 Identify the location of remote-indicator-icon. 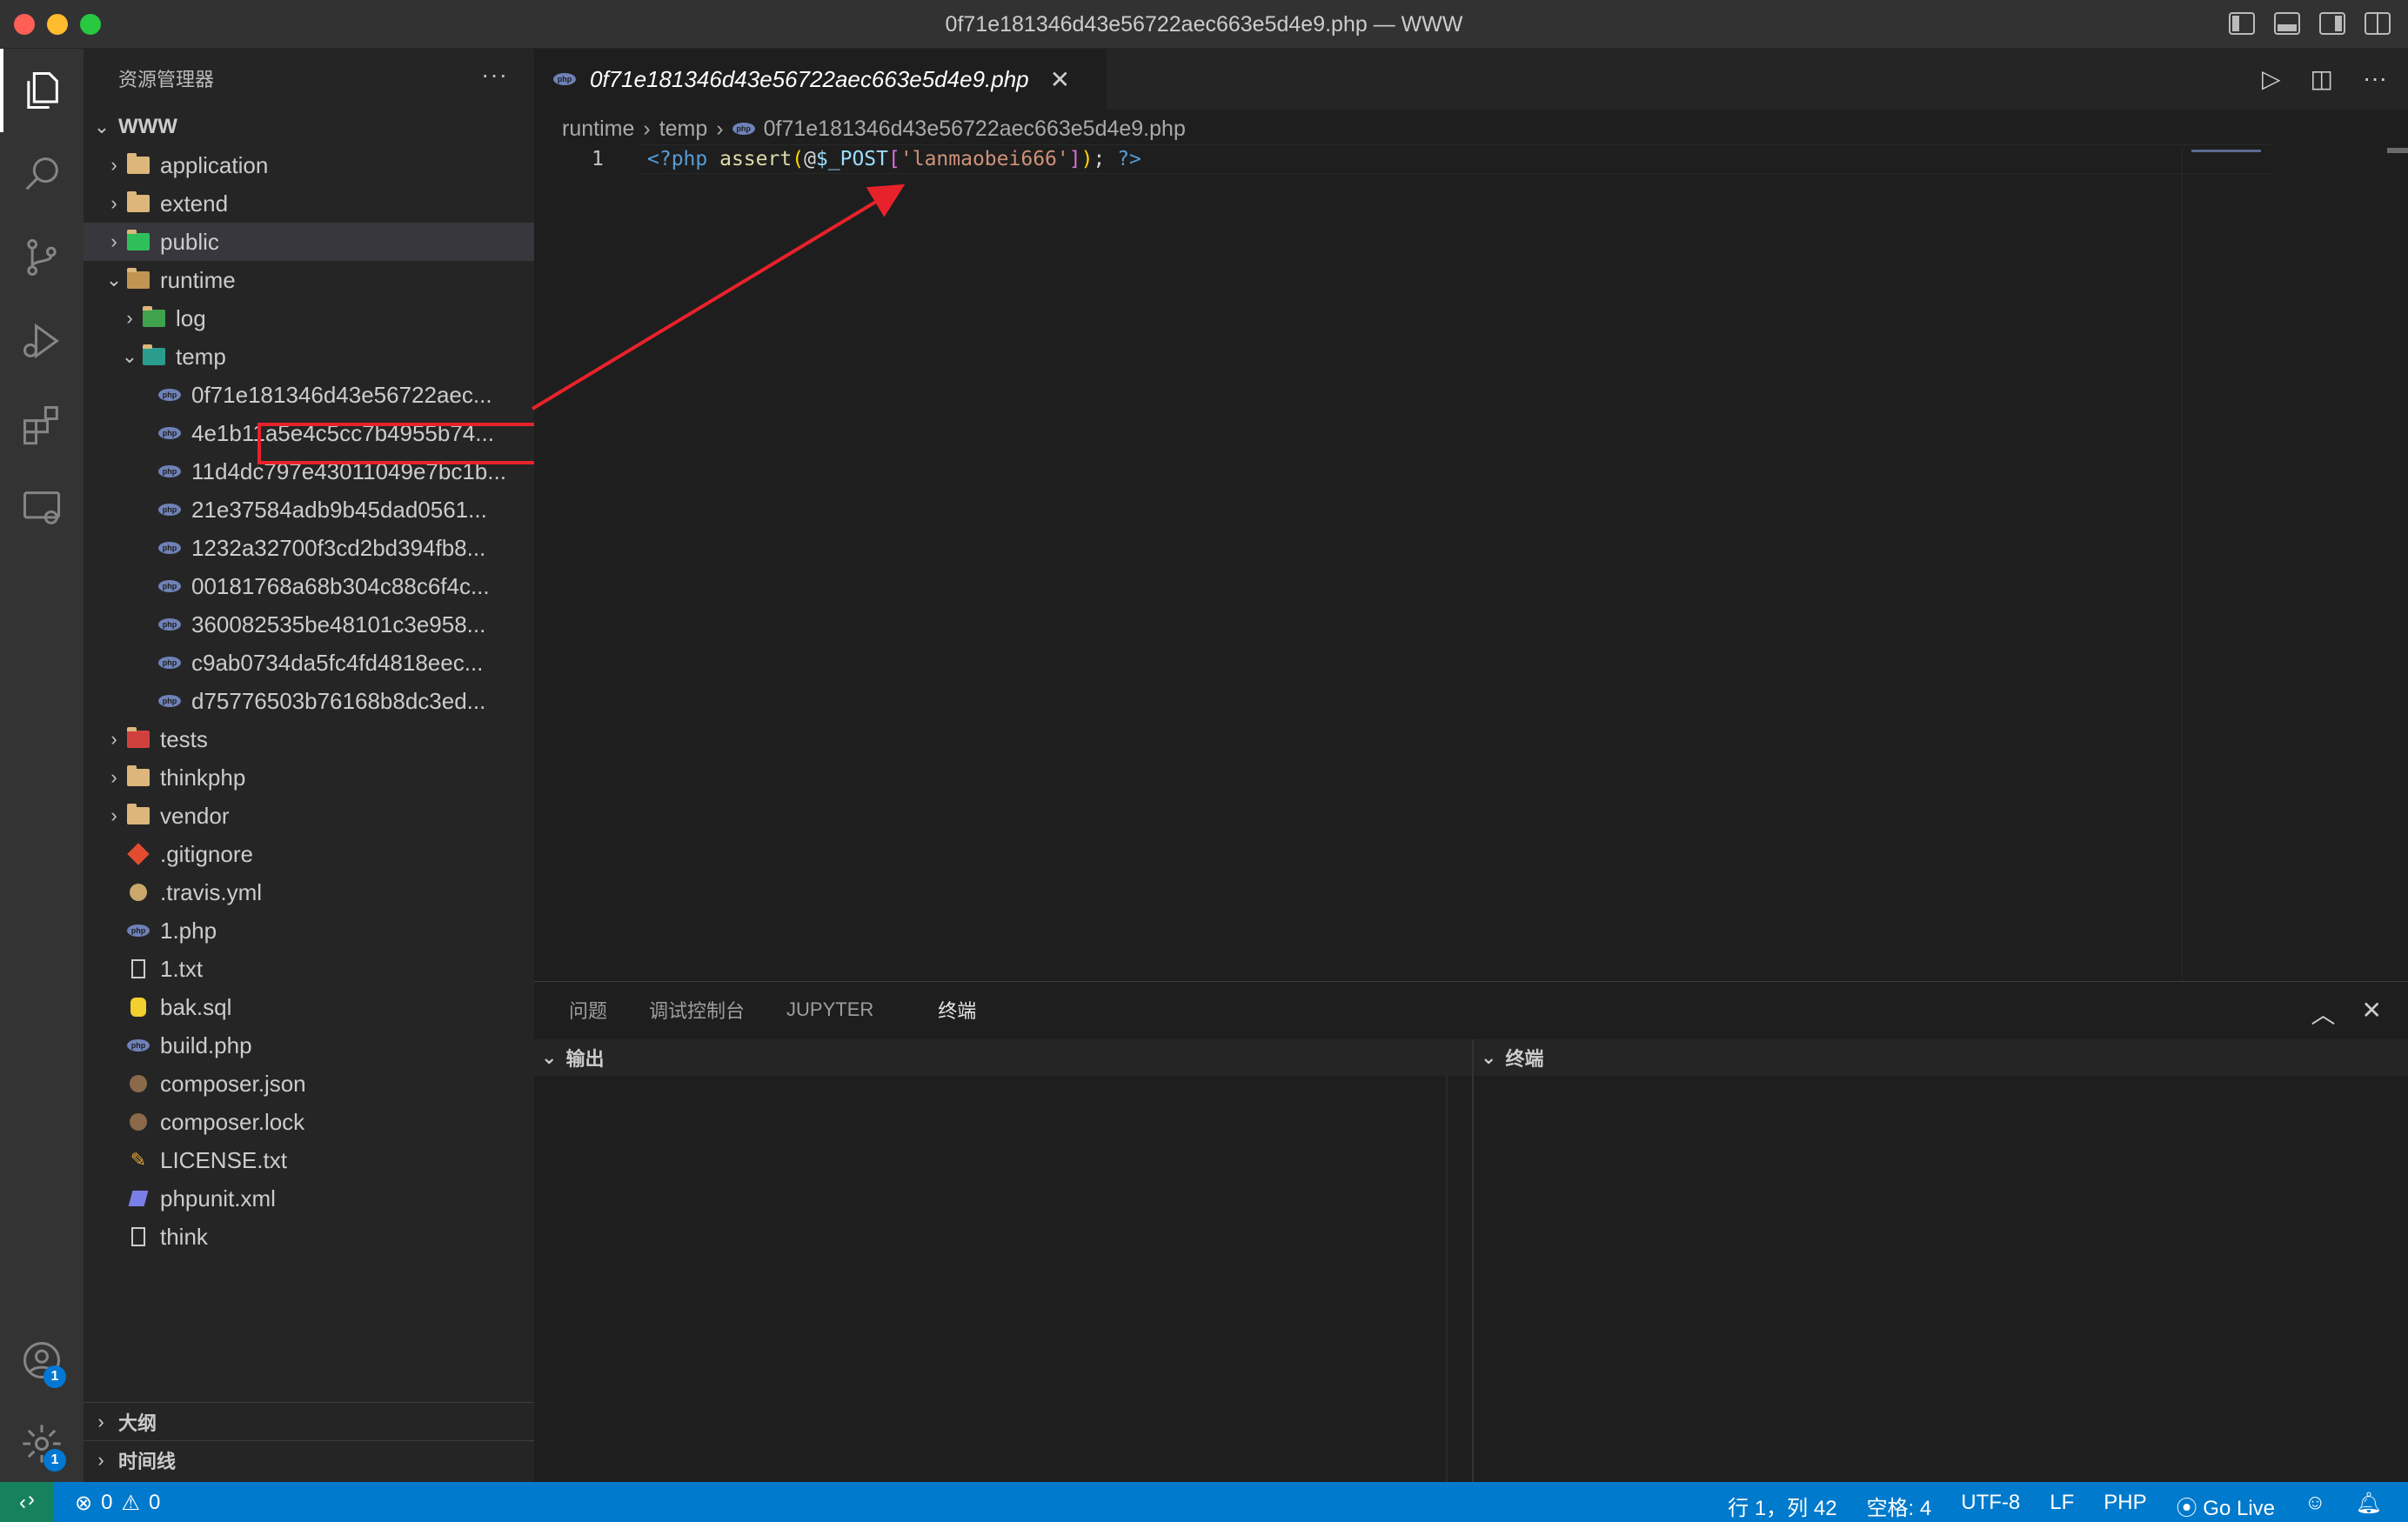
(27, 1502).